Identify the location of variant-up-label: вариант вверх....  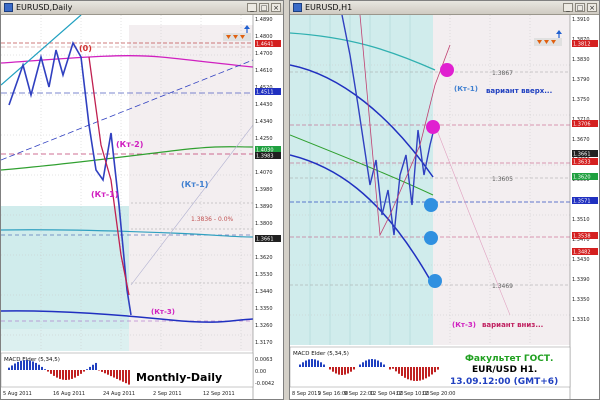
(519, 91).